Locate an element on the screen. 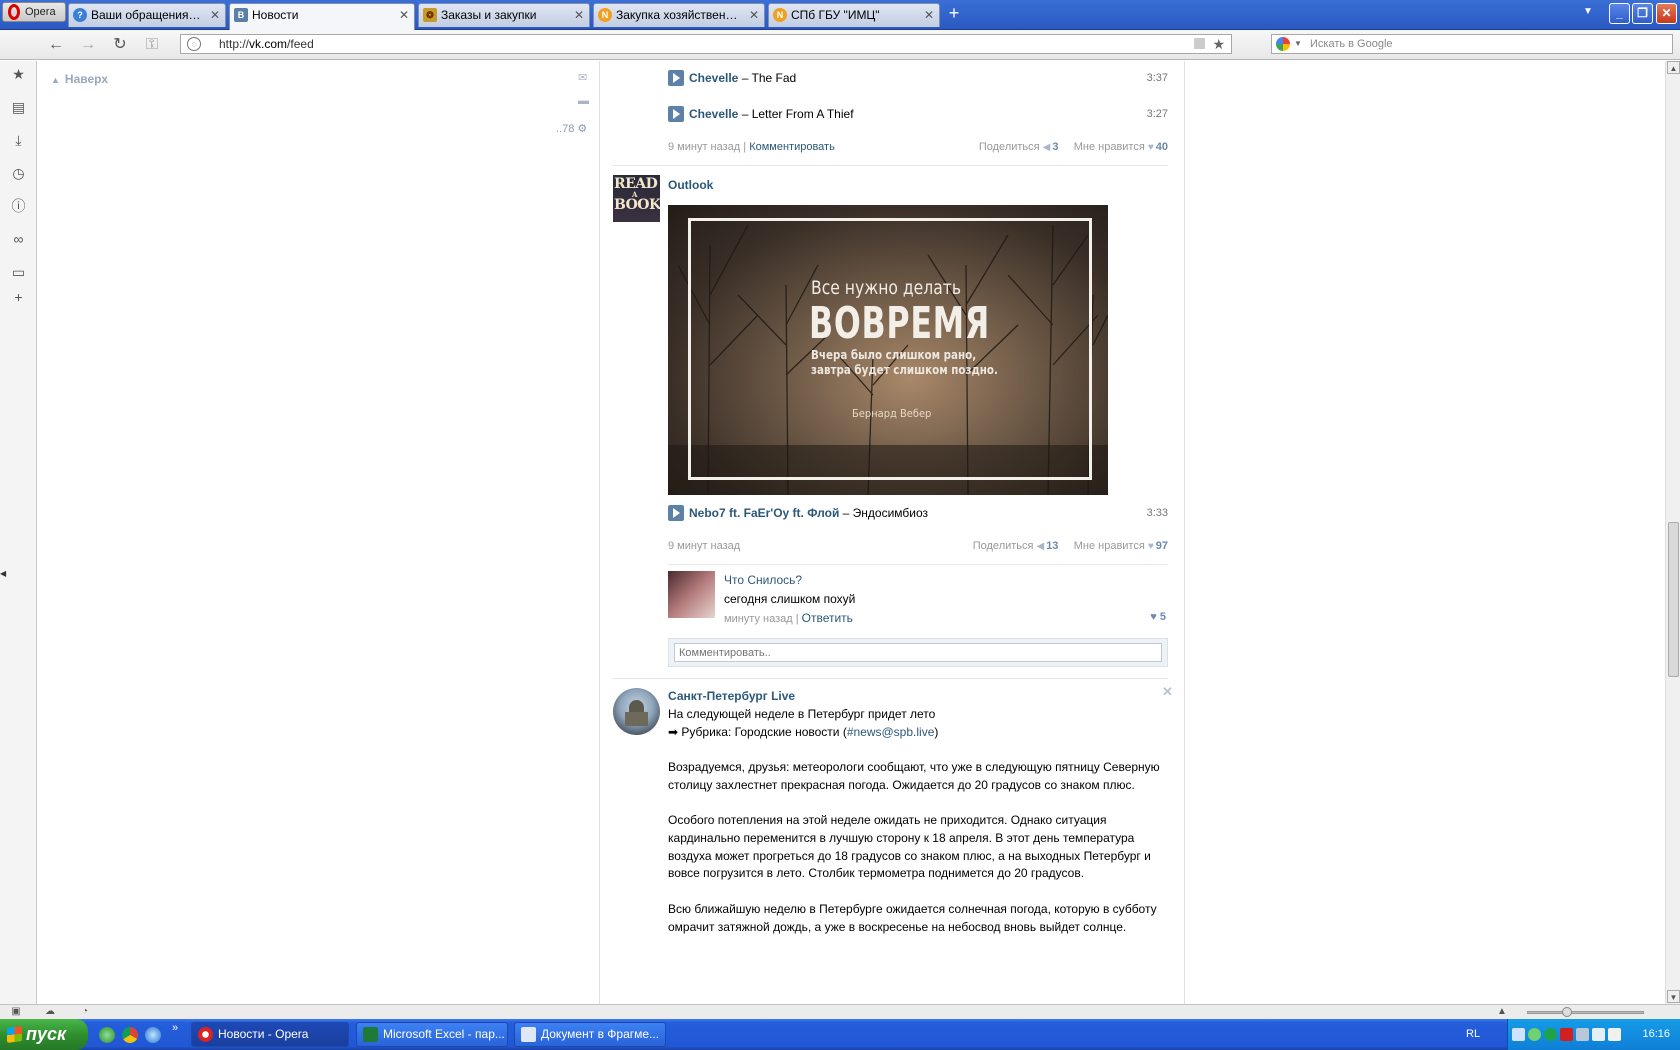 Image resolution: width=1680 pixels, height=1050 pixels. collapse-panel-icon: ◀ is located at coordinates (3, 573).